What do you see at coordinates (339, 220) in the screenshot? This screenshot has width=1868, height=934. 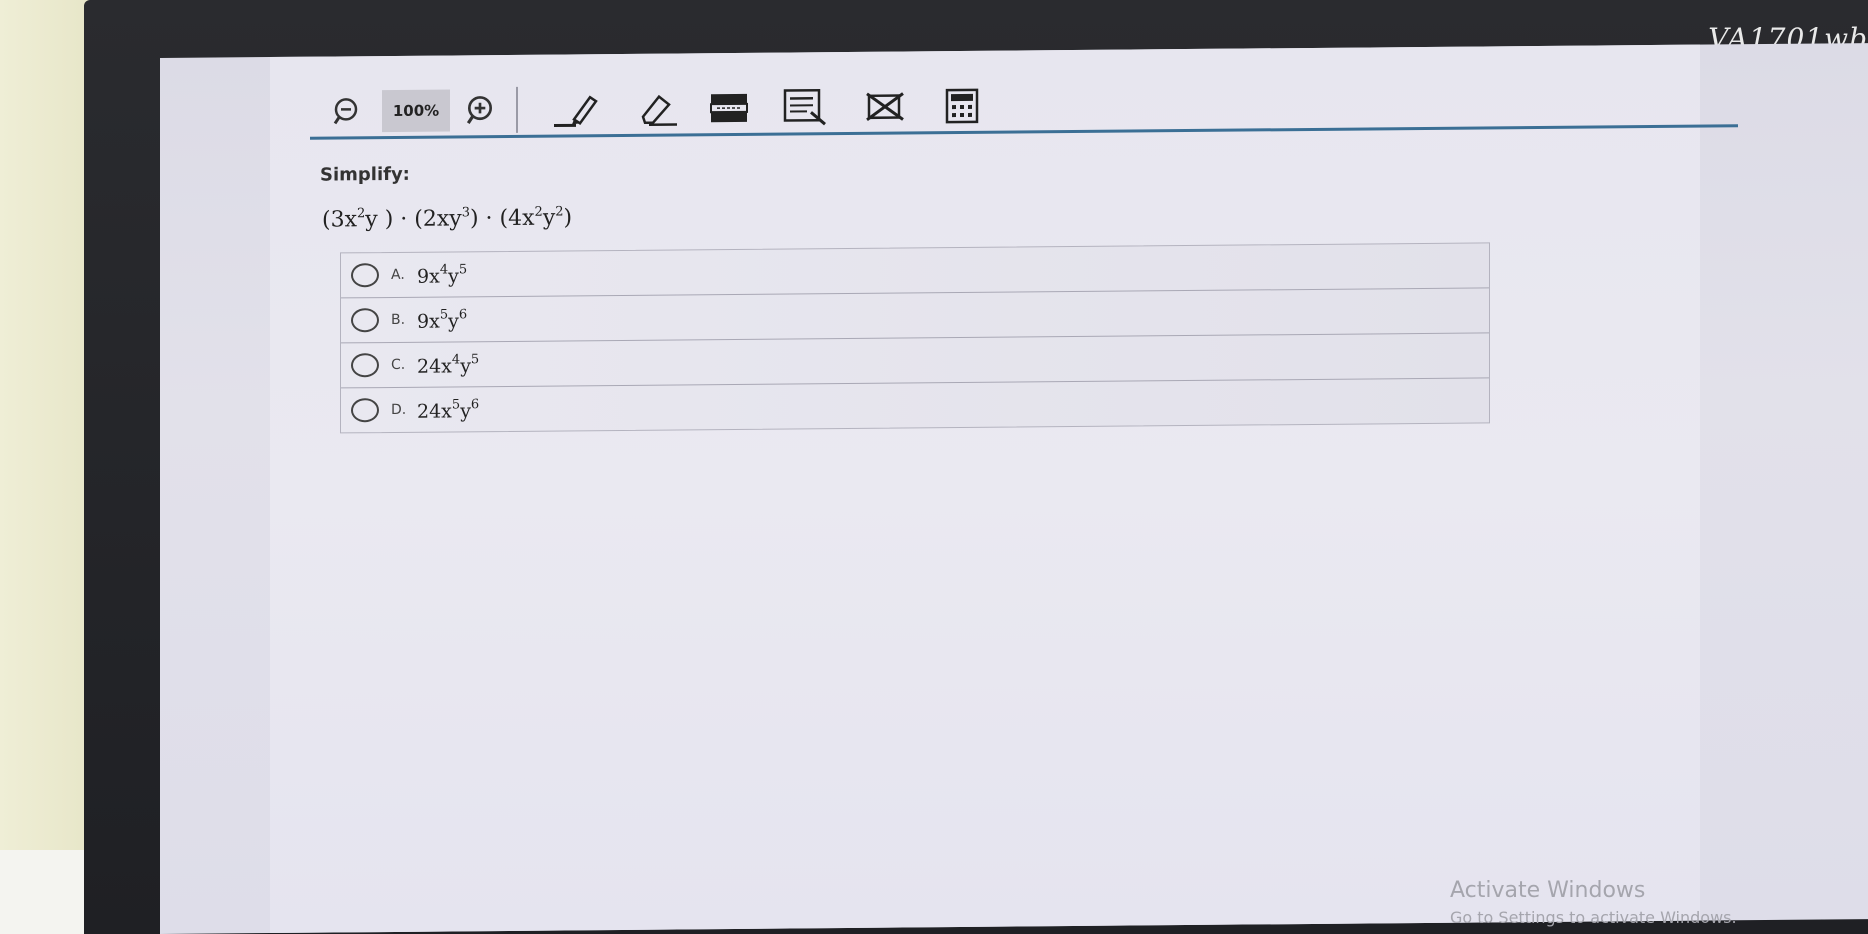 I see `expr-part: (3x` at bounding box center [339, 220].